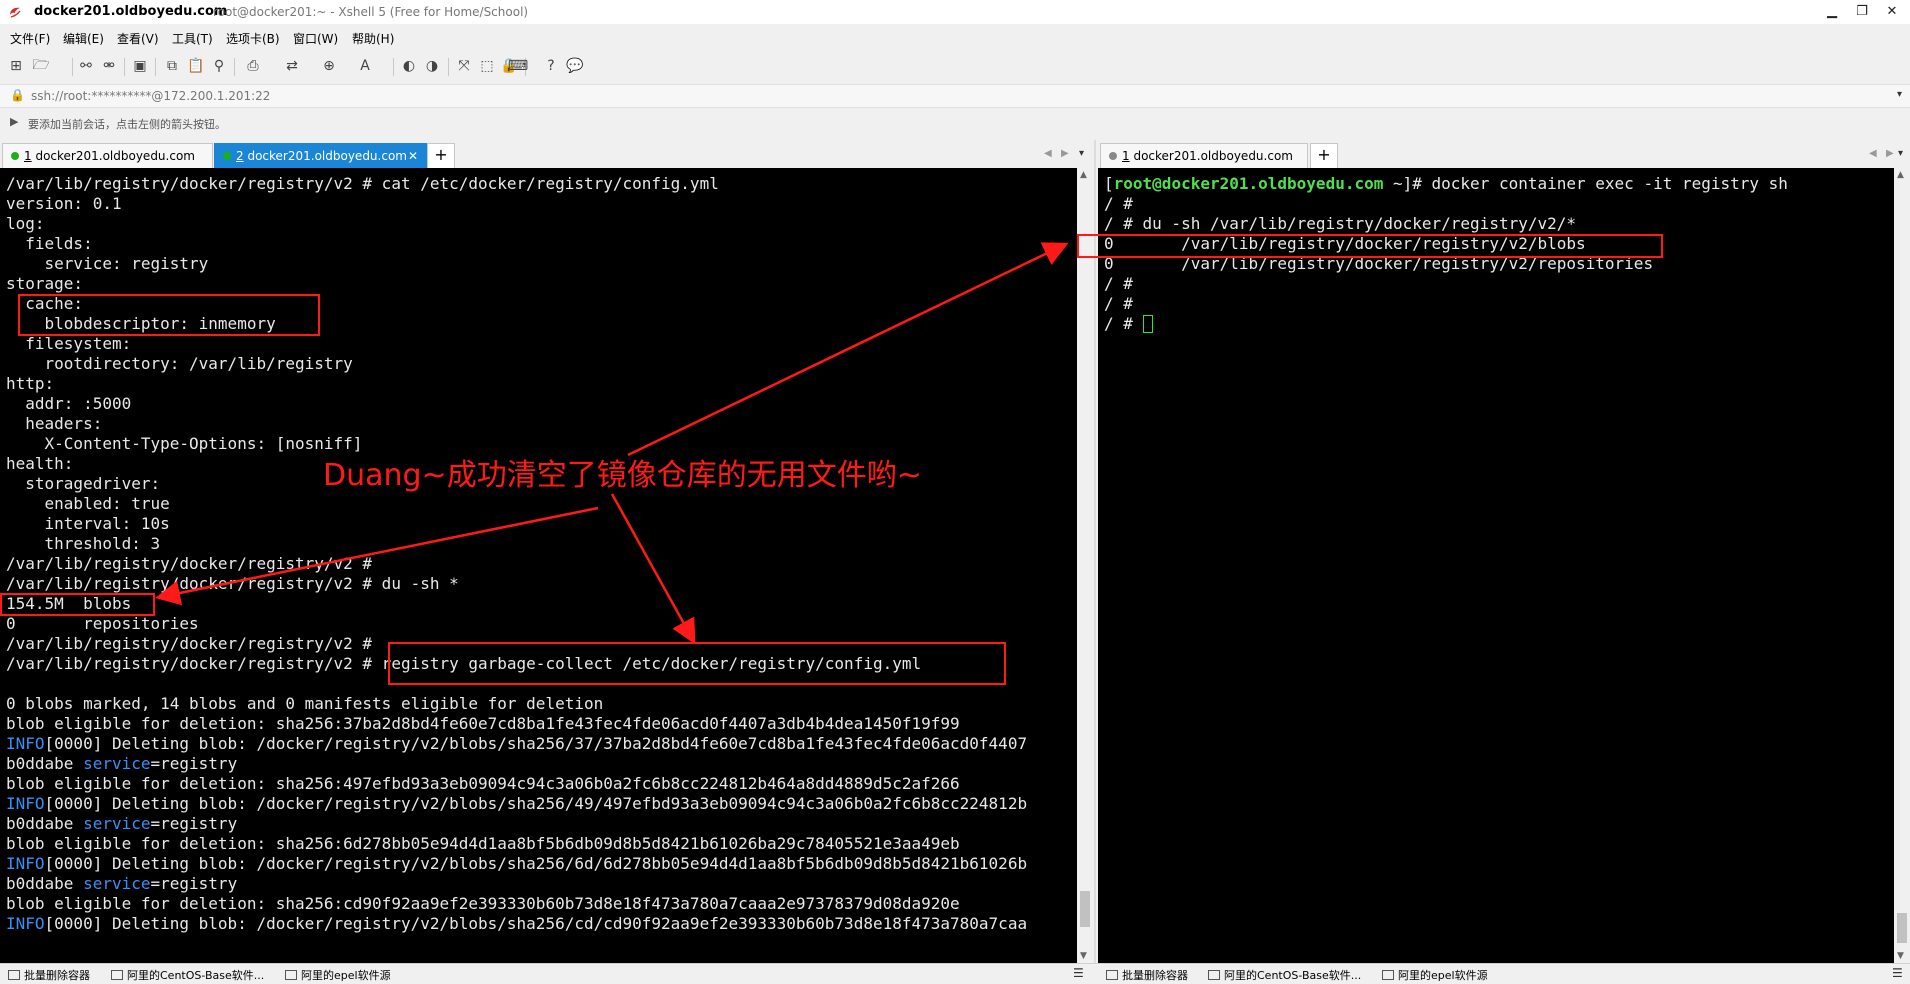  What do you see at coordinates (16, 66) in the screenshot?
I see `new-session-icon: ⊞` at bounding box center [16, 66].